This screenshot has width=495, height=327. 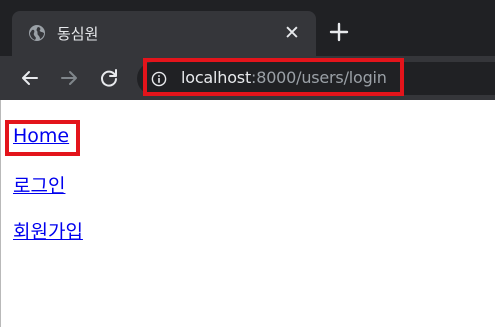 What do you see at coordinates (273, 77) in the screenshot?
I see `address-bar-highlight-box` at bounding box center [273, 77].